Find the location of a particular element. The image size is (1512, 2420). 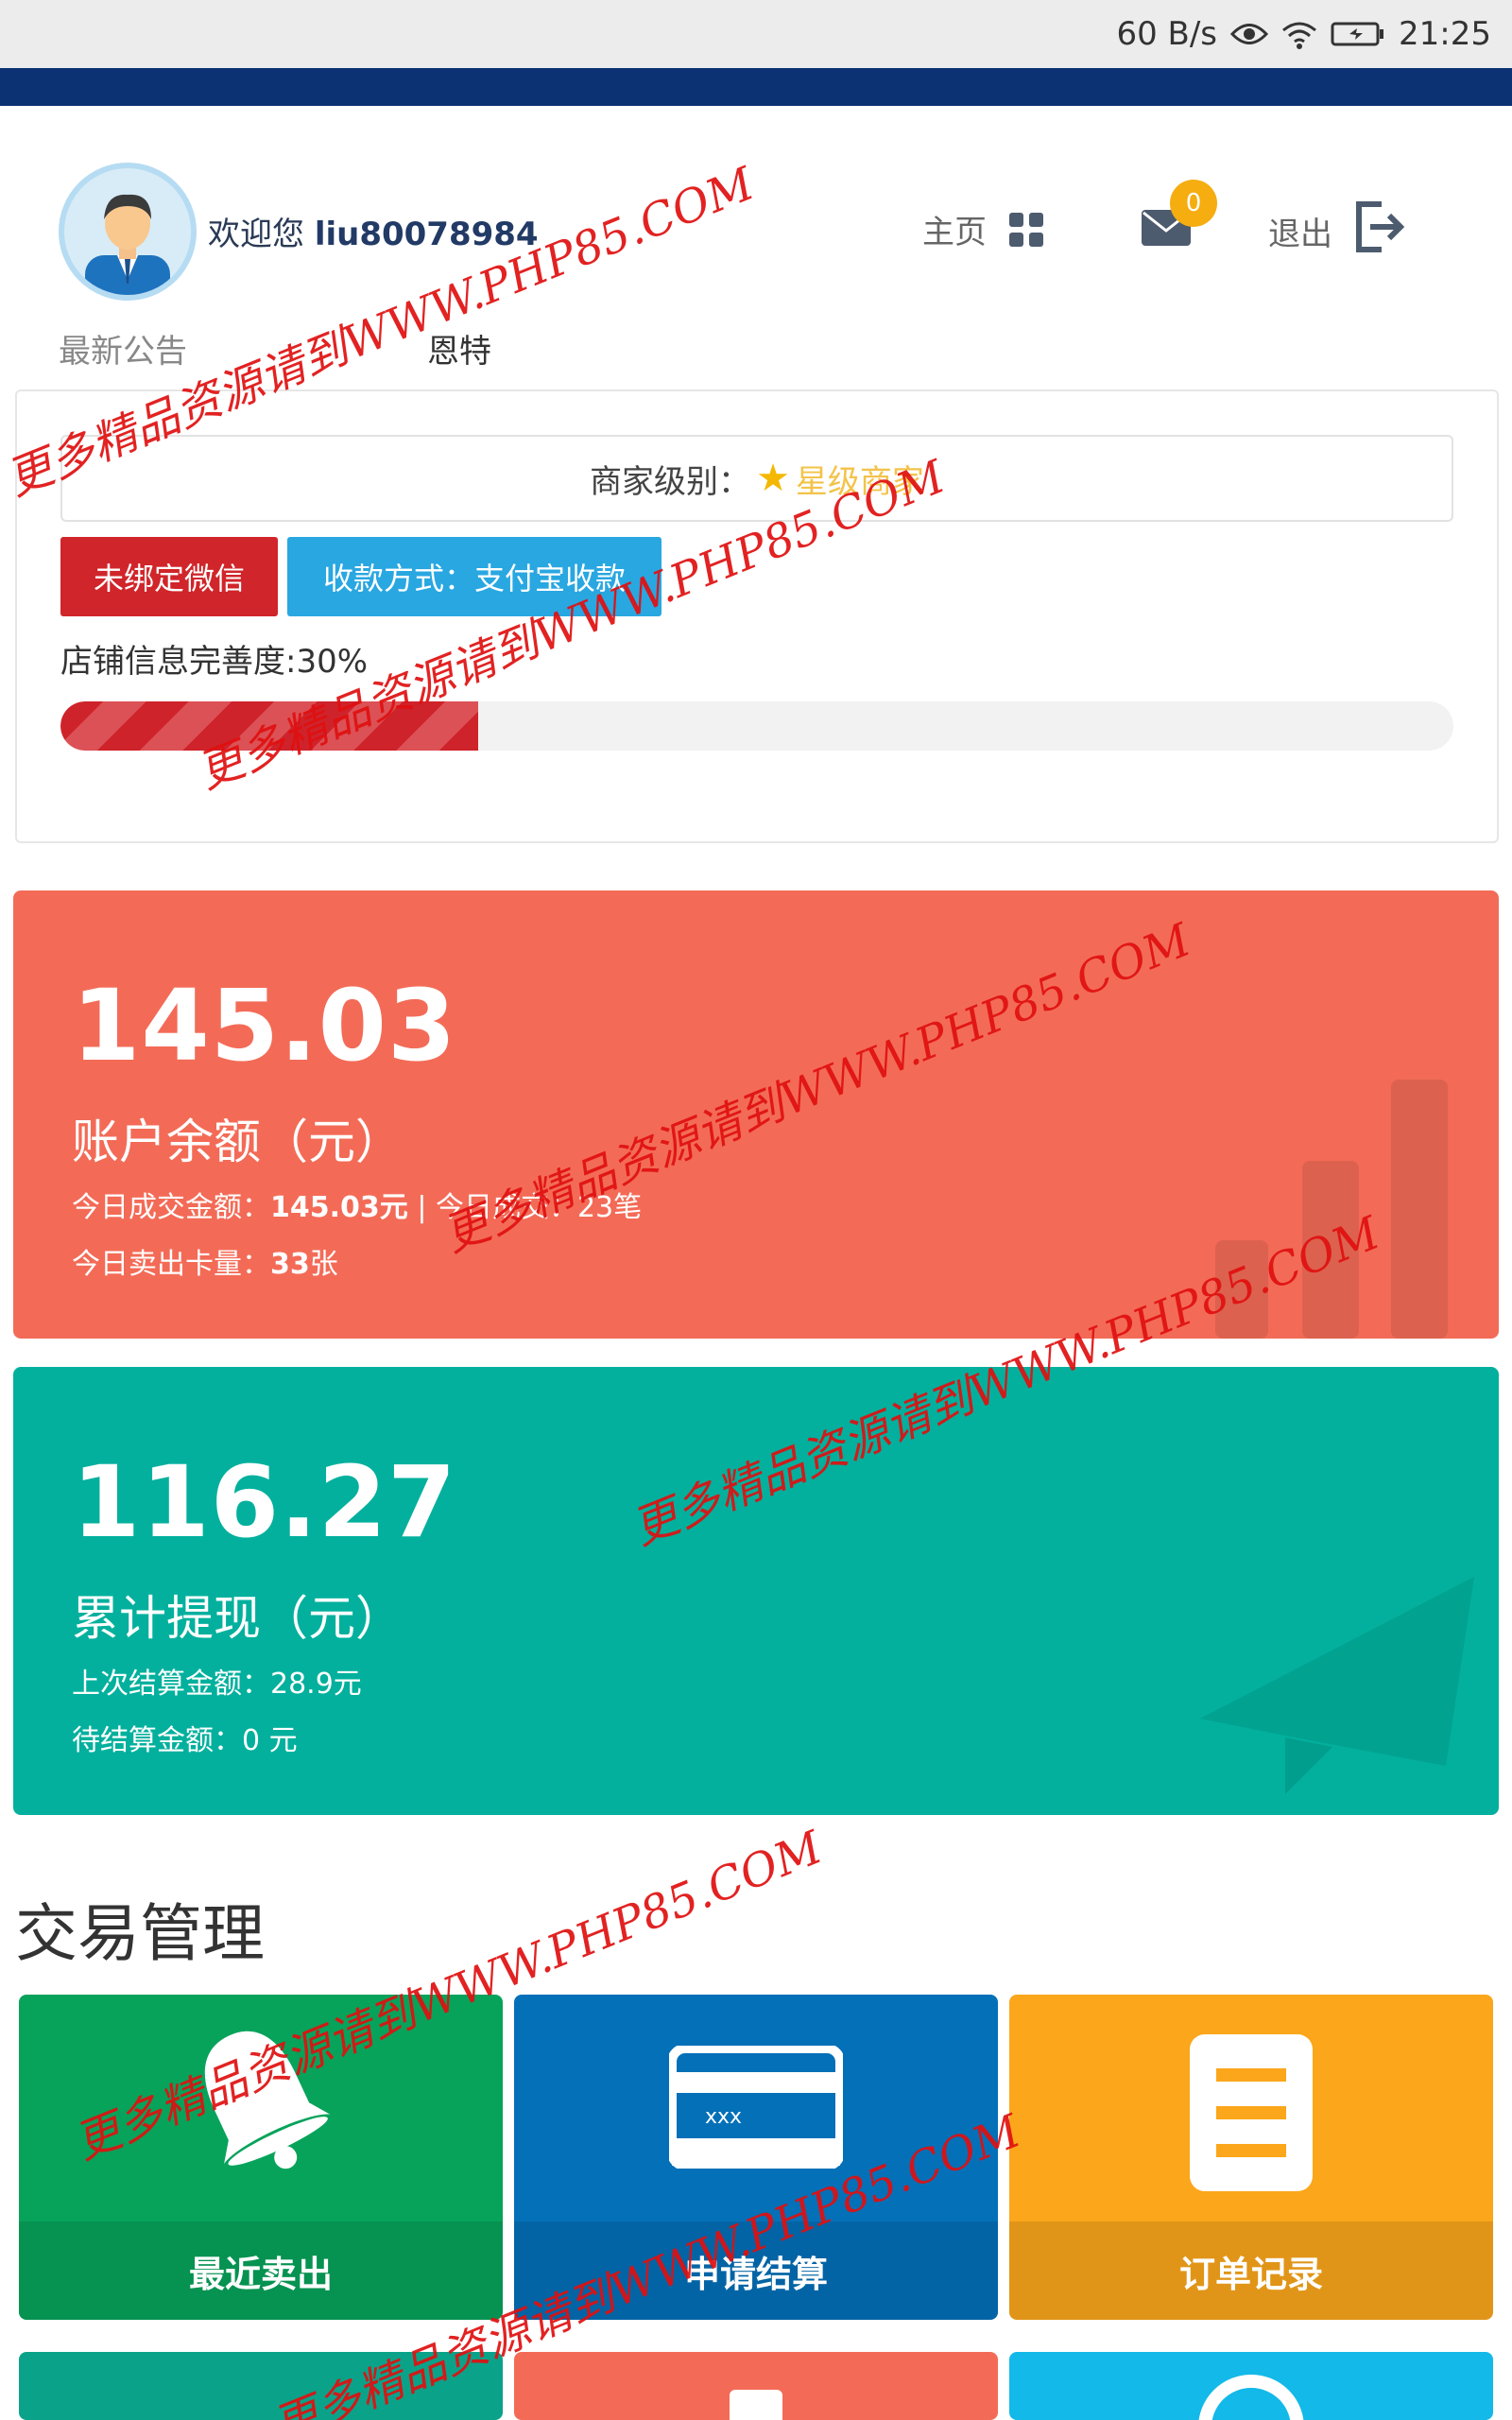

tile-recent-sales: 最近卖出 is located at coordinates (261, 2157).